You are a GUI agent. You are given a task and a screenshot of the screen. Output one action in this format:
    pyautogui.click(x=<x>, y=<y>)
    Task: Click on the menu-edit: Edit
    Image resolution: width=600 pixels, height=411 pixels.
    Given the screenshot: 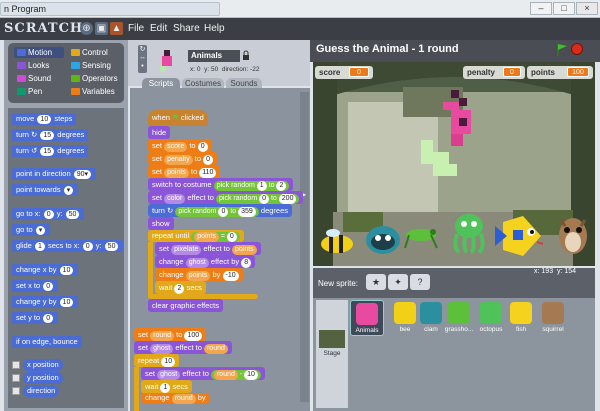 What is the action you would take?
    pyautogui.click(x=158, y=29)
    